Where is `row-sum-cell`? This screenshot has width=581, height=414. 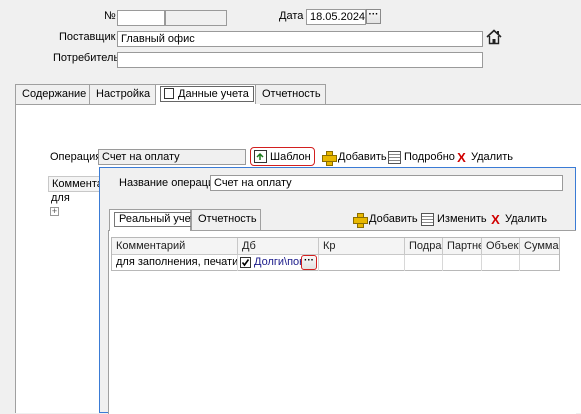
row-sum-cell is located at coordinates (539, 263).